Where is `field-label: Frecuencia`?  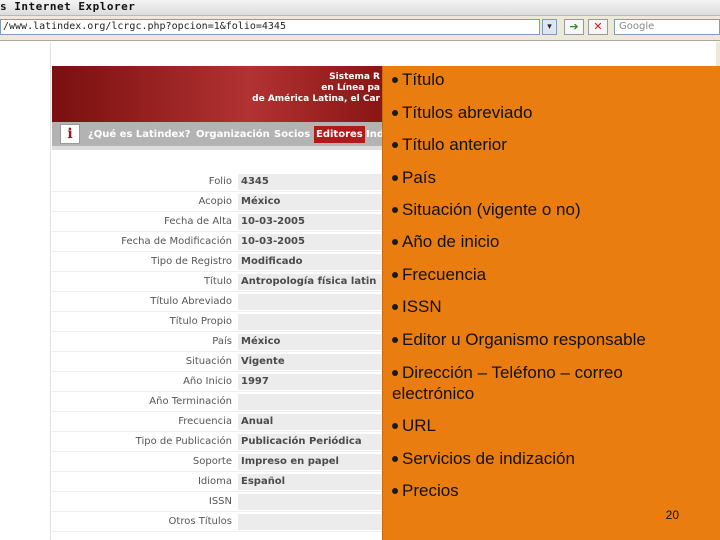
field-label: Frecuencia is located at coordinates (205, 421).